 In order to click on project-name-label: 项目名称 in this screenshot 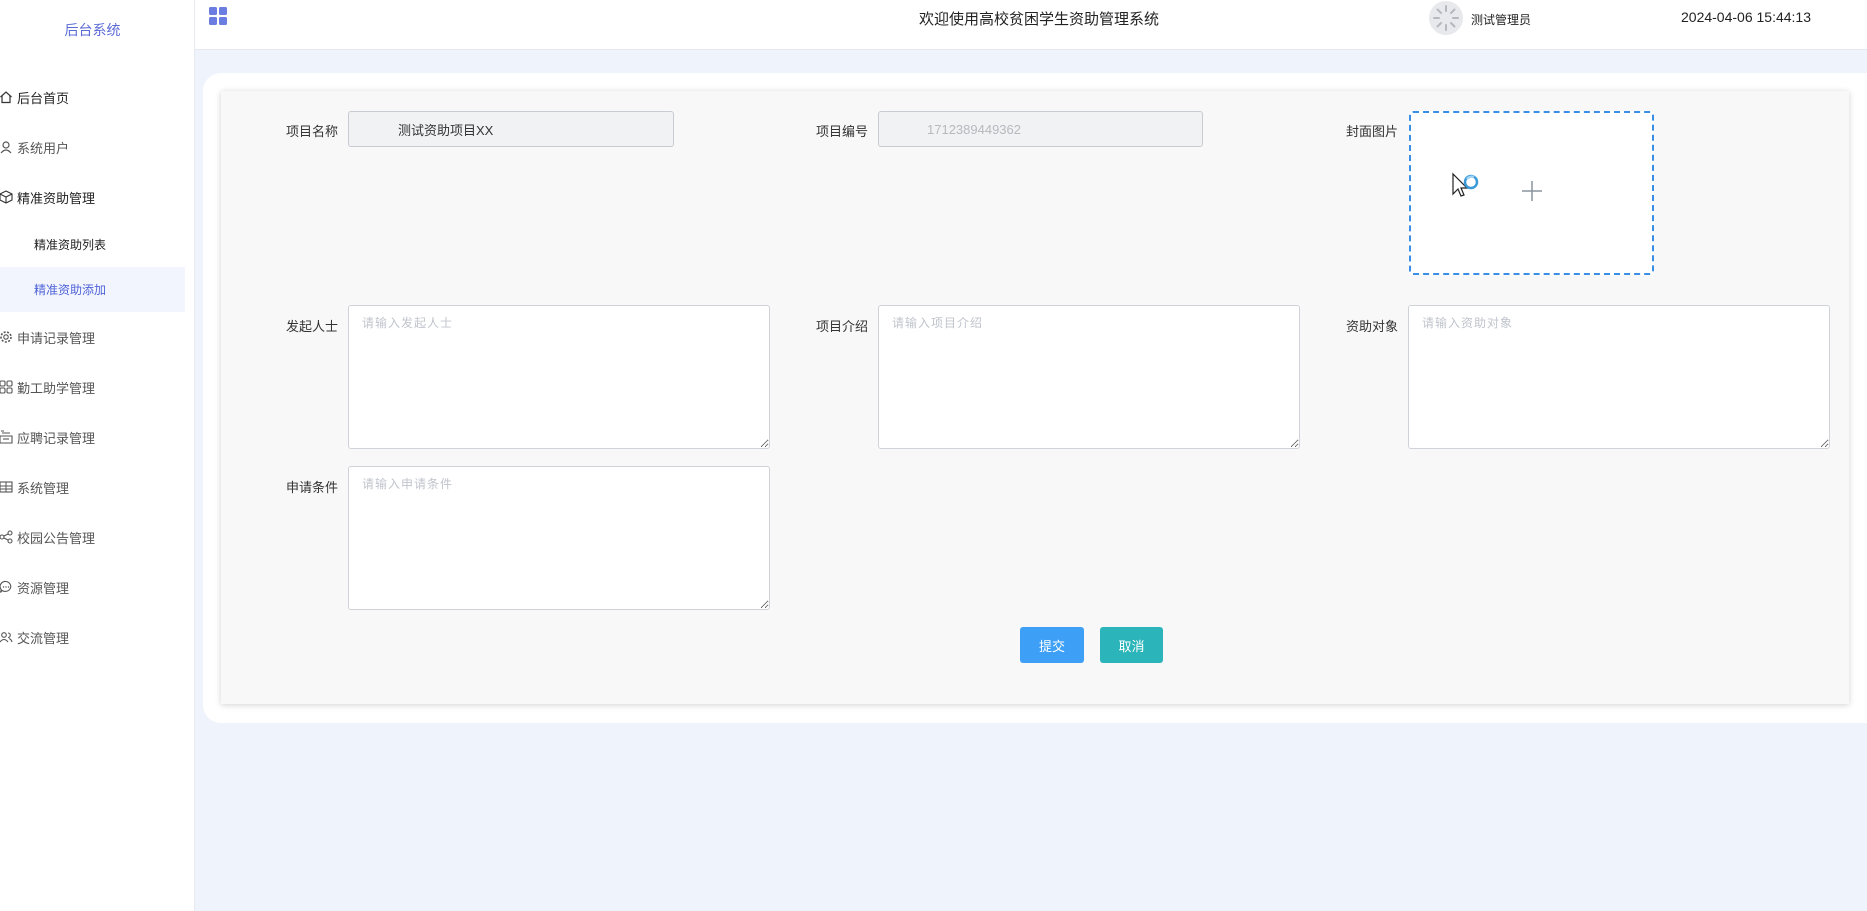, I will do `click(311, 131)`.